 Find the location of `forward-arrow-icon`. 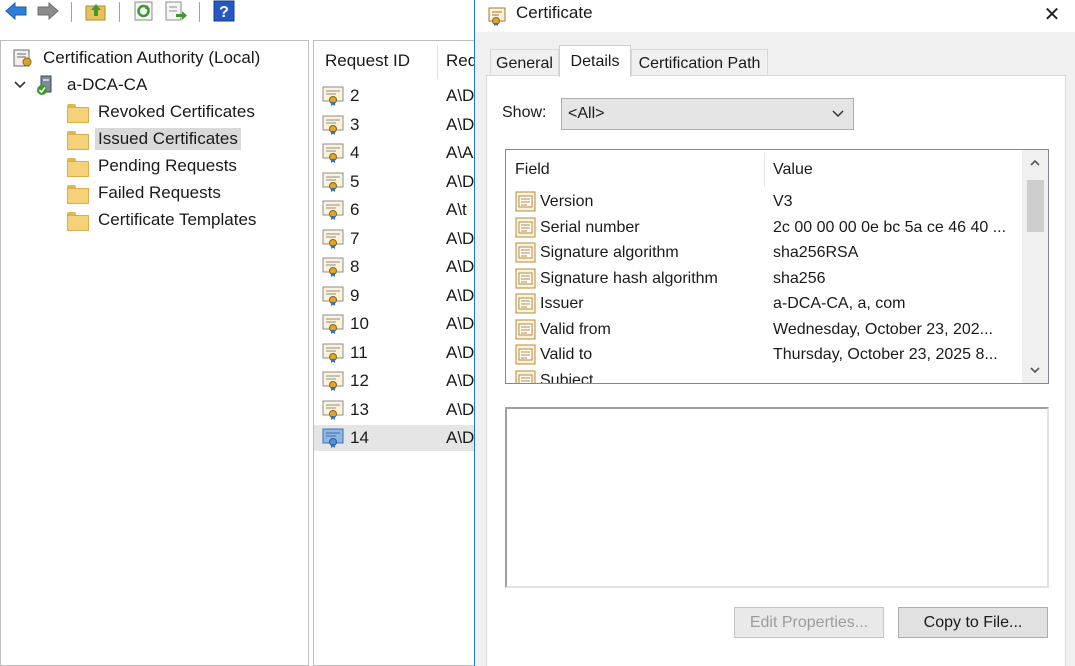

forward-arrow-icon is located at coordinates (48, 11).